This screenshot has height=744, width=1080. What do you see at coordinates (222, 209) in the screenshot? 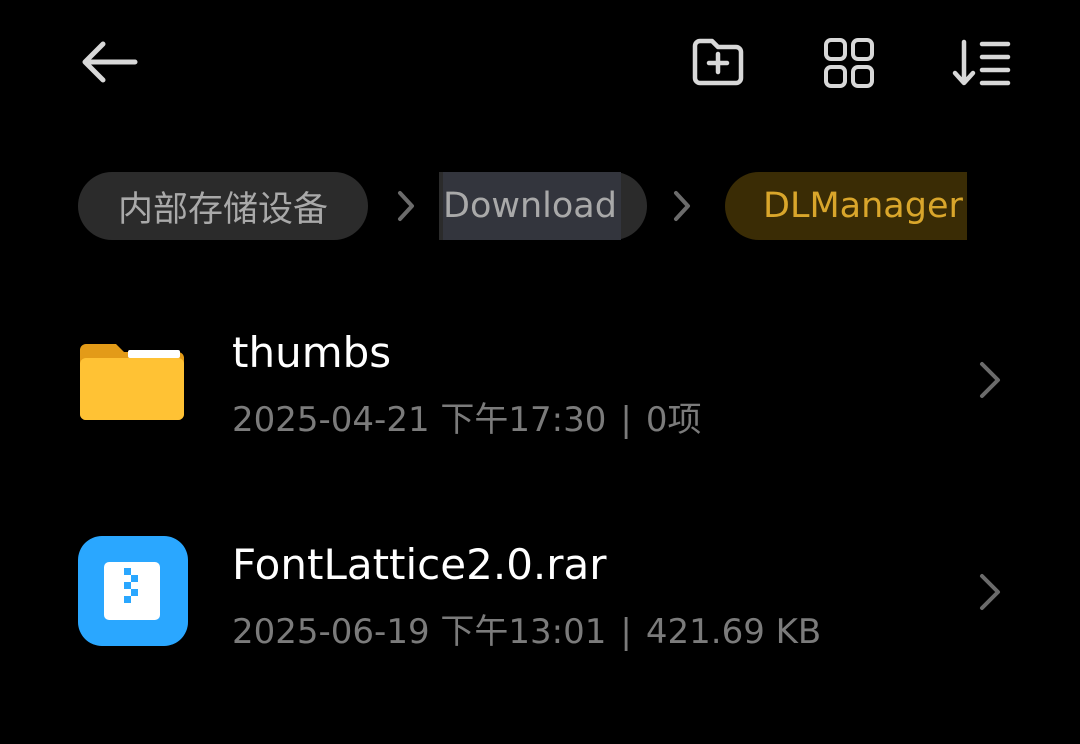
I see `breadcrumb-root-label: 内部存储设备` at bounding box center [222, 209].